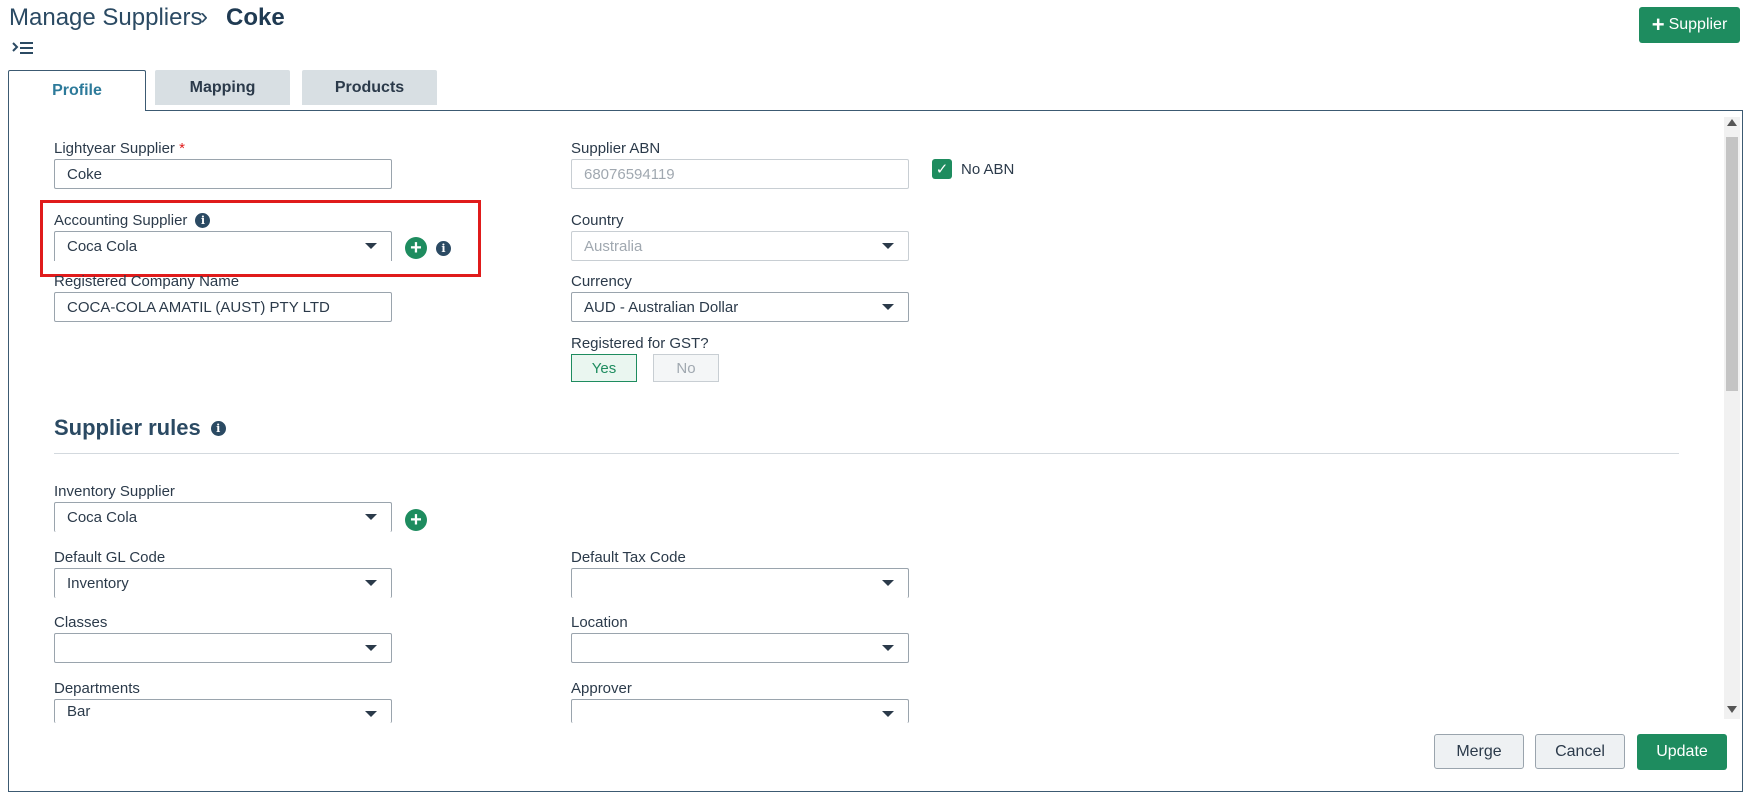  Describe the element at coordinates (866, 453) in the screenshot. I see `section-divider` at that location.